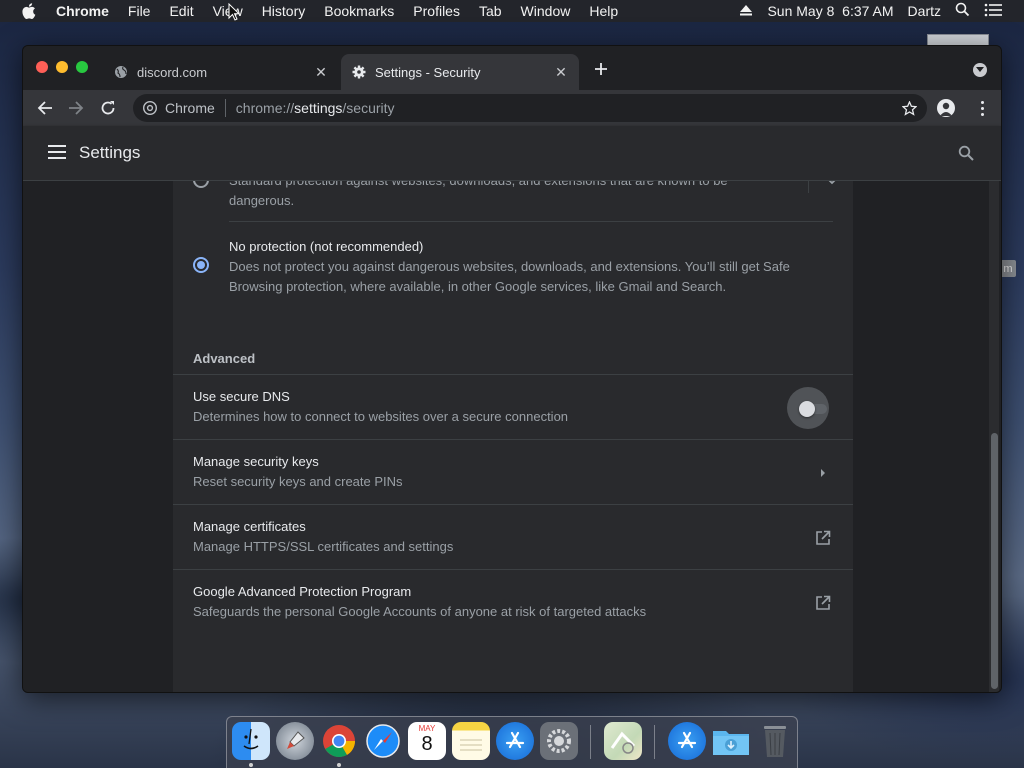 This screenshot has width=1024, height=768. Describe the element at coordinates (909, 108) in the screenshot. I see `bookmark-star-icon` at that location.